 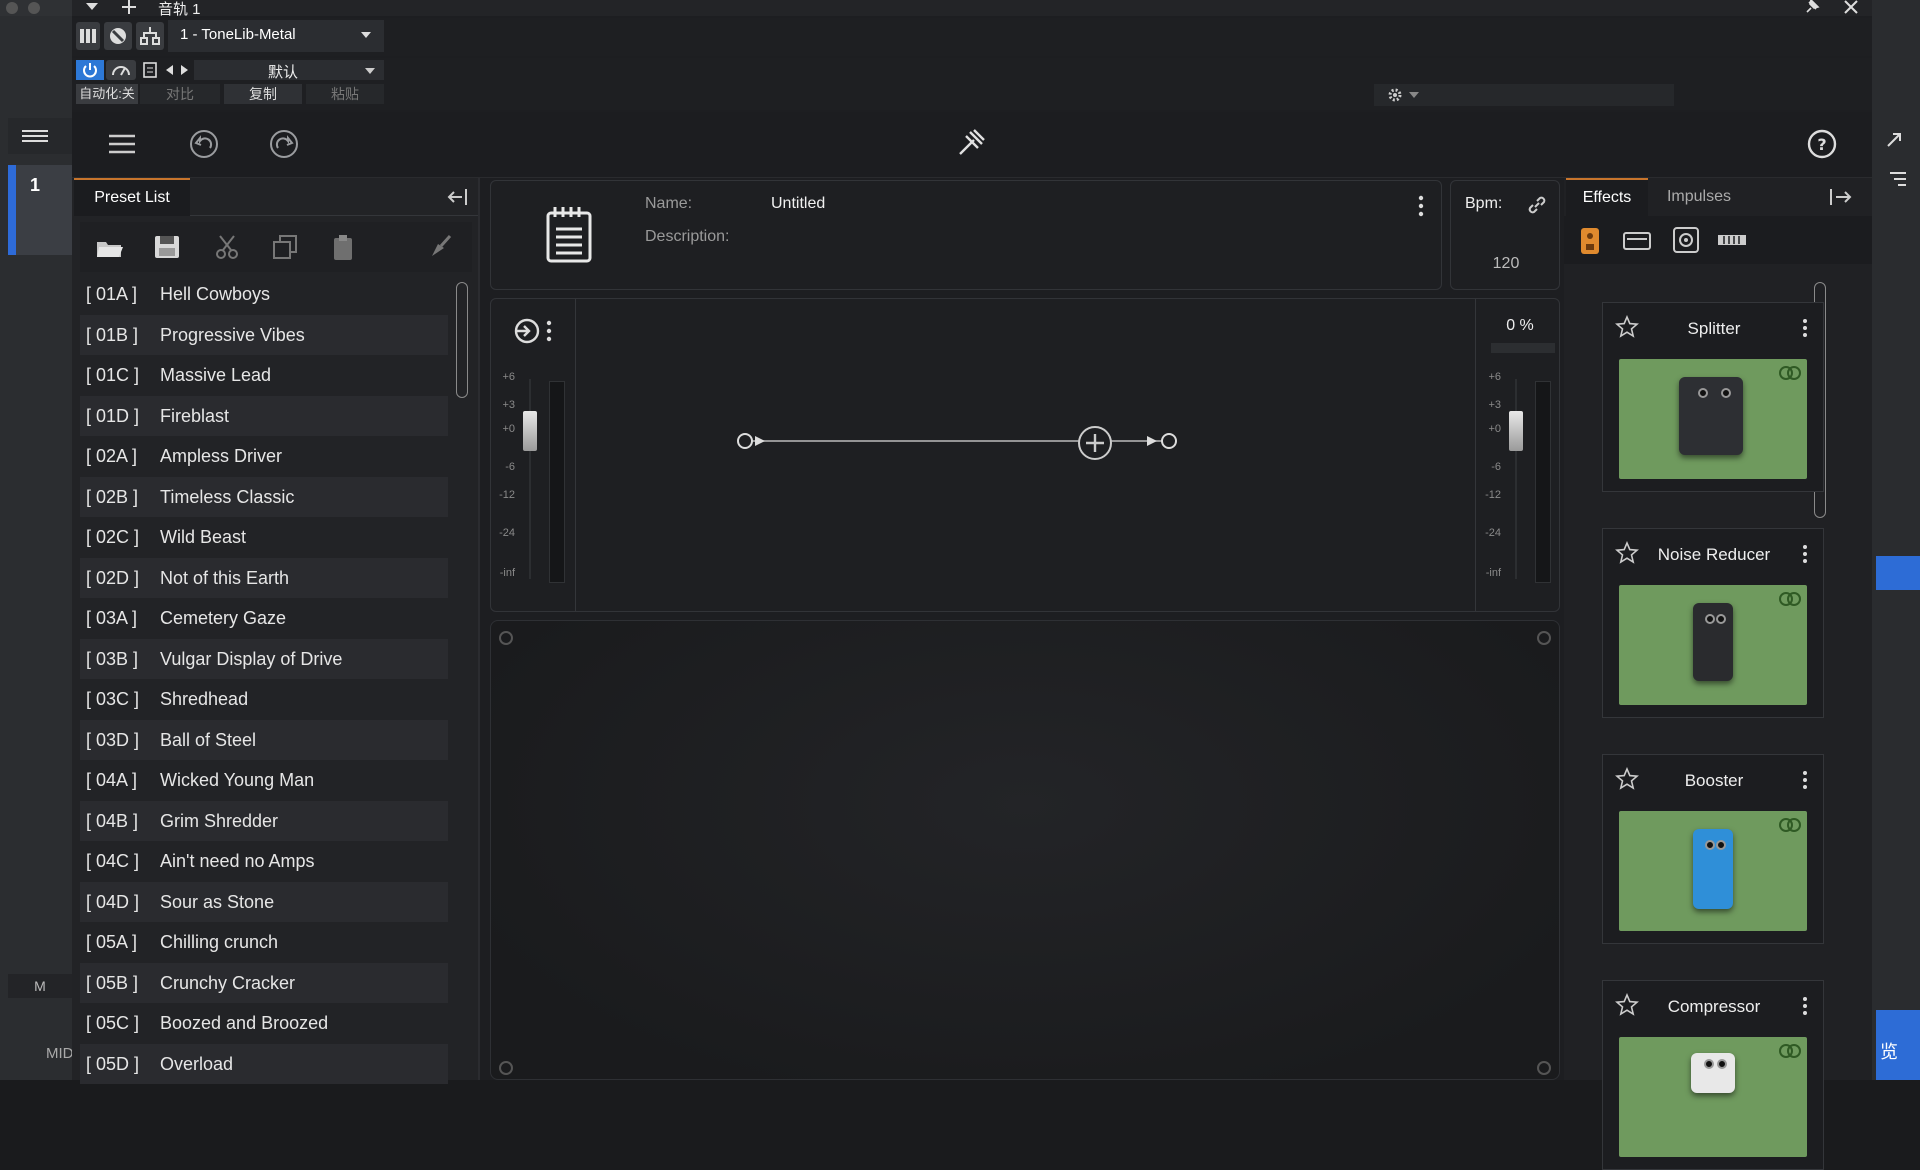 What do you see at coordinates (264, 901) in the screenshot?
I see `preset-list-item: [ 04D ] Sour as Stone` at bounding box center [264, 901].